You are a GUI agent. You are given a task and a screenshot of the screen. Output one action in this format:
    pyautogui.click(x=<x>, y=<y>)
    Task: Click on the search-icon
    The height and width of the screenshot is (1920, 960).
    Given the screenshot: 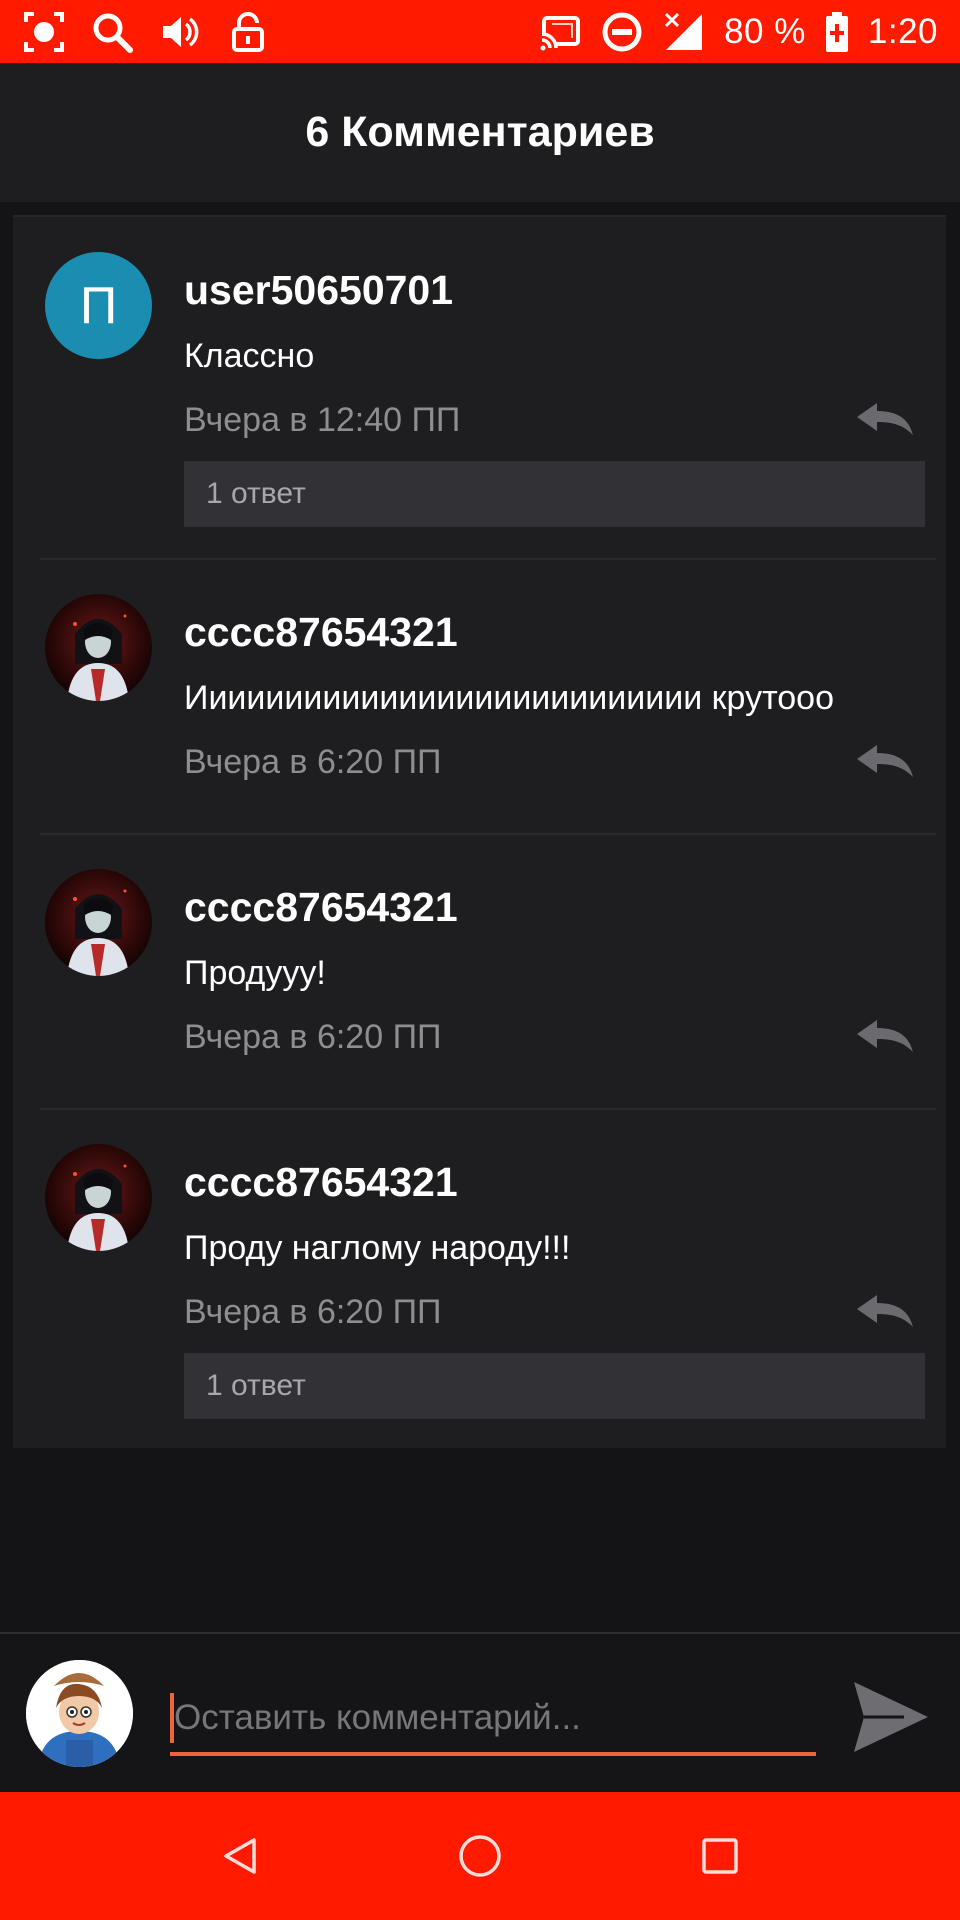 What is the action you would take?
    pyautogui.click(x=112, y=32)
    